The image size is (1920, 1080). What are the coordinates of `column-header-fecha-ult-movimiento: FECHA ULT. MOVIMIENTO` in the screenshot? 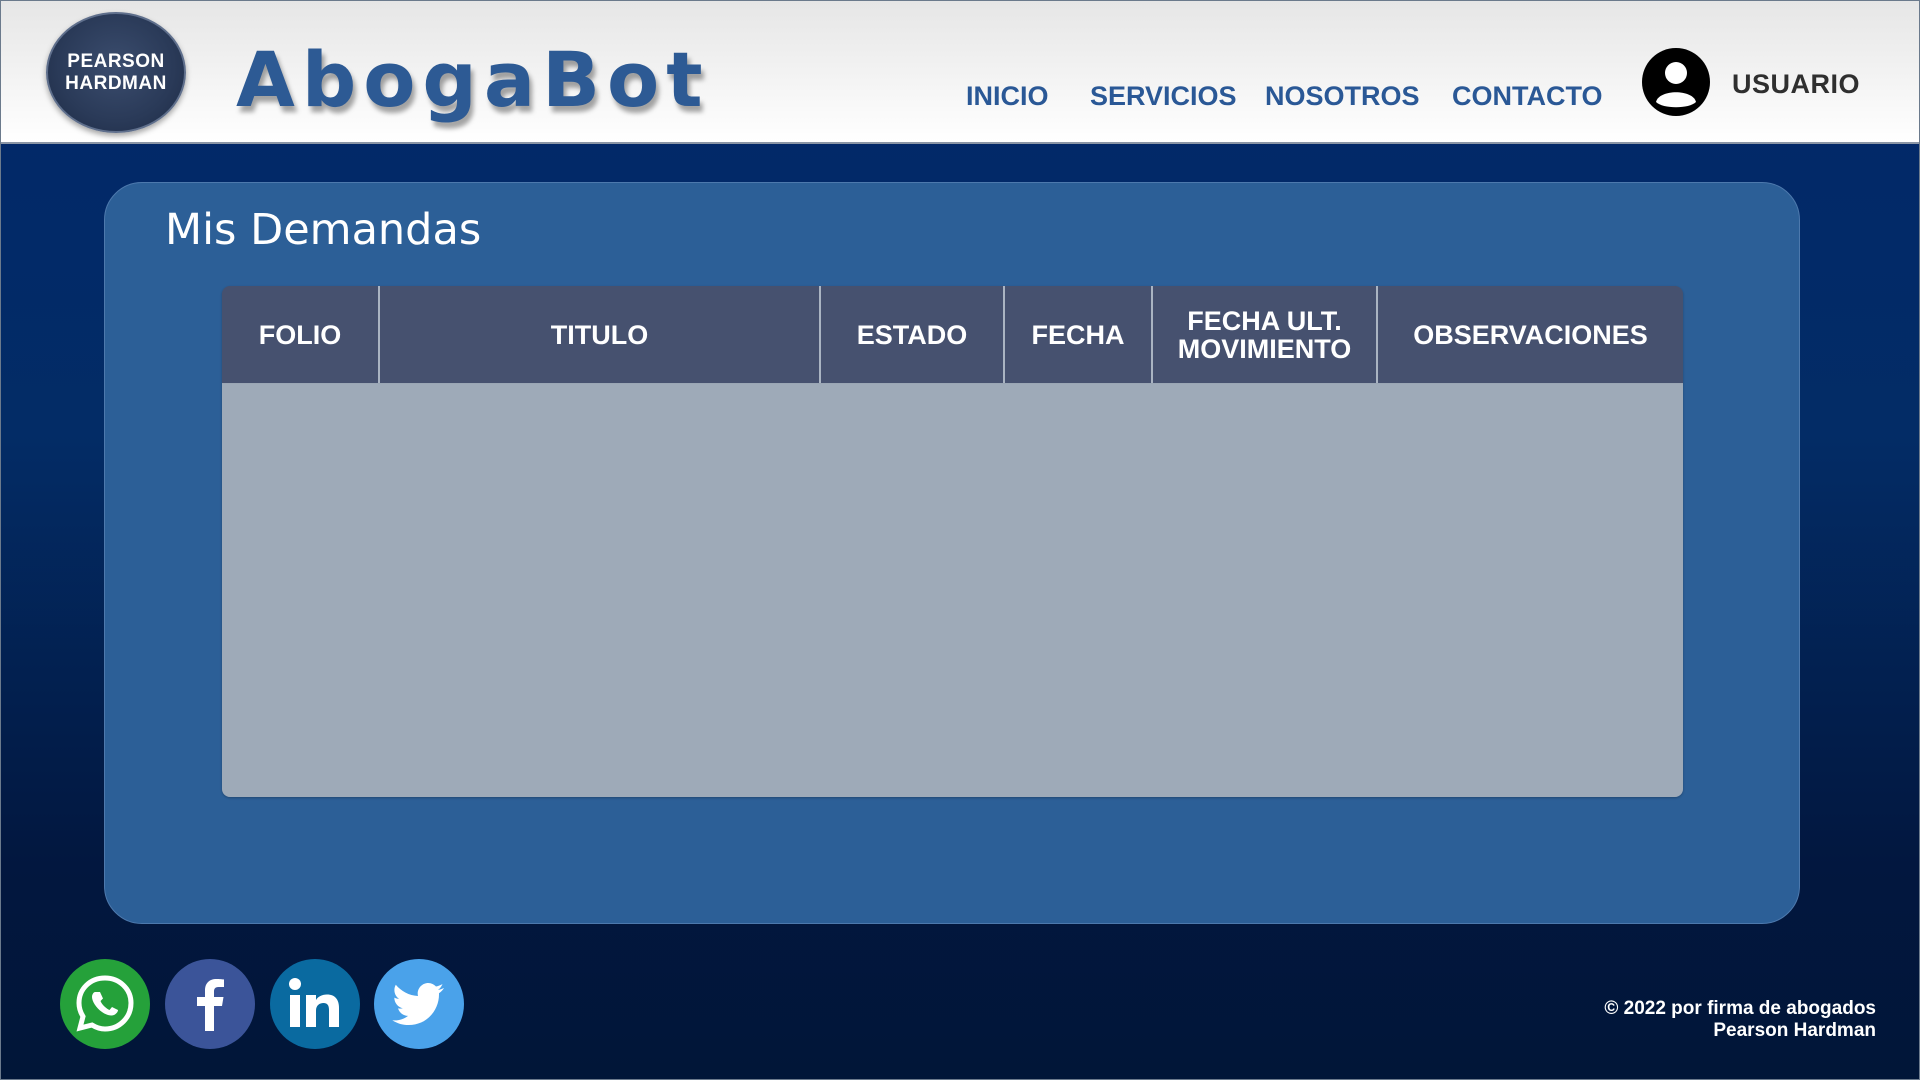 It's located at (1263, 334).